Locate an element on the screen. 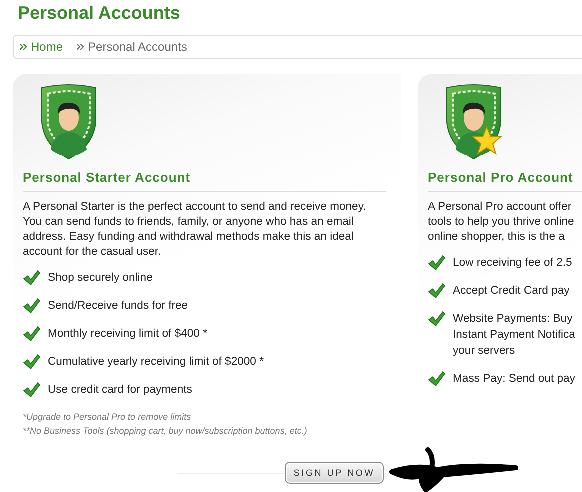  footnote: *Upgrade to Personal Pro to remove limits is located at coordinates (107, 417).